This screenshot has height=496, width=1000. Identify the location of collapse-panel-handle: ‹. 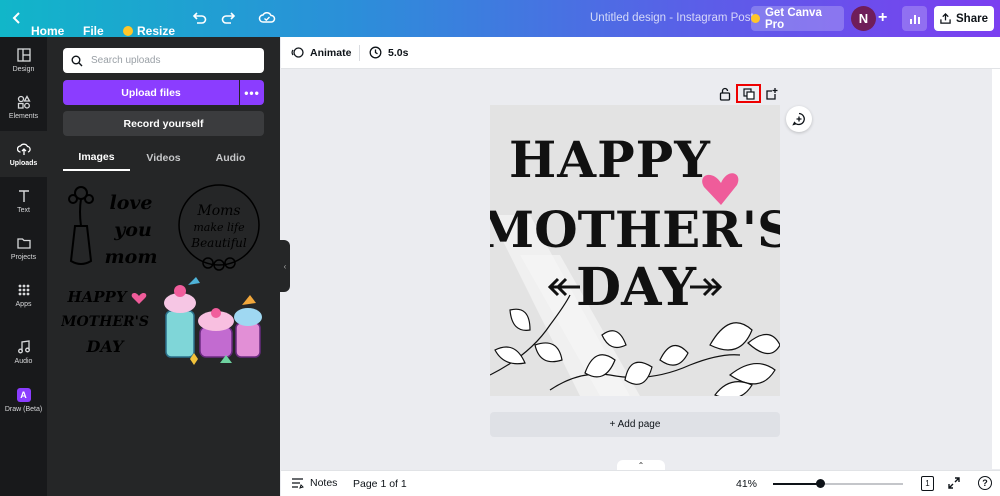
(285, 266).